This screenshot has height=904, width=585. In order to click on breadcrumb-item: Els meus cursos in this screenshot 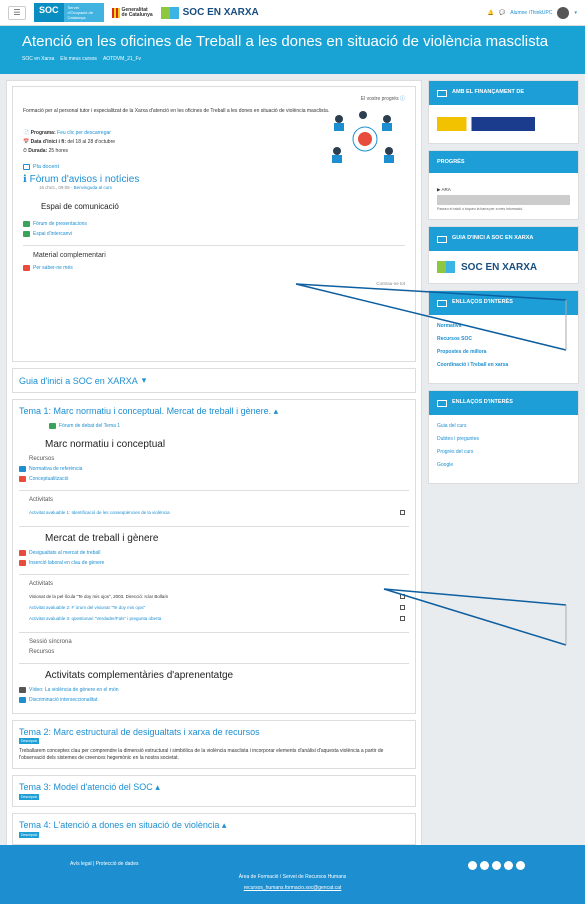, I will do `click(78, 59)`.